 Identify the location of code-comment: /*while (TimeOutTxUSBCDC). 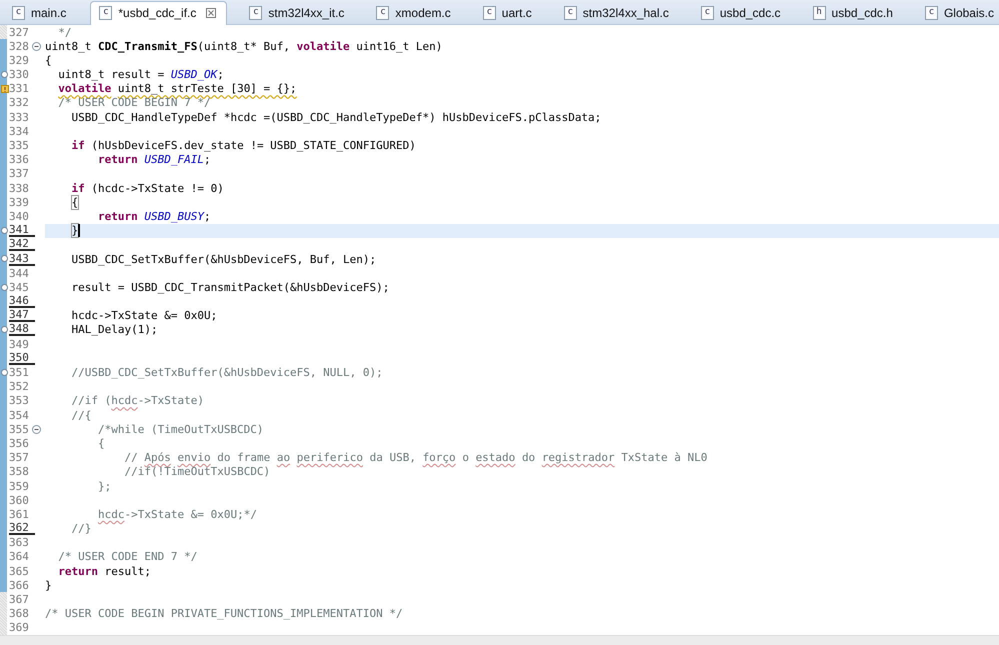
(181, 429).